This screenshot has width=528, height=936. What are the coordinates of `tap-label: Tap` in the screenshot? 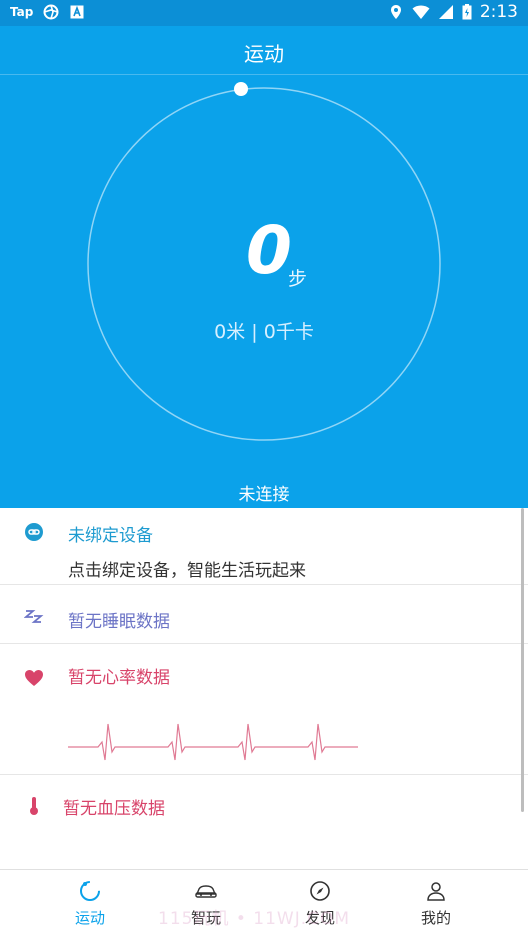 It's located at (22, 12).